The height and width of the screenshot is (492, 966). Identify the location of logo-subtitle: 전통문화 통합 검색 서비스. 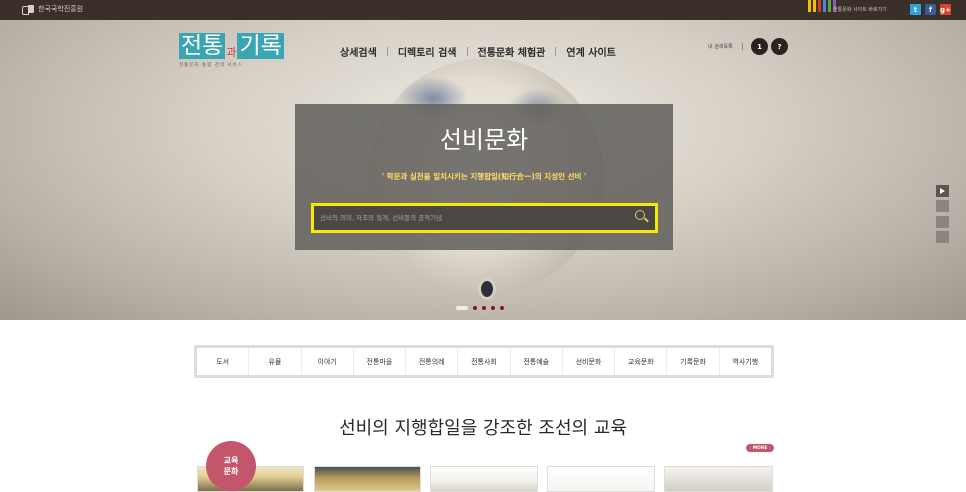
(211, 65).